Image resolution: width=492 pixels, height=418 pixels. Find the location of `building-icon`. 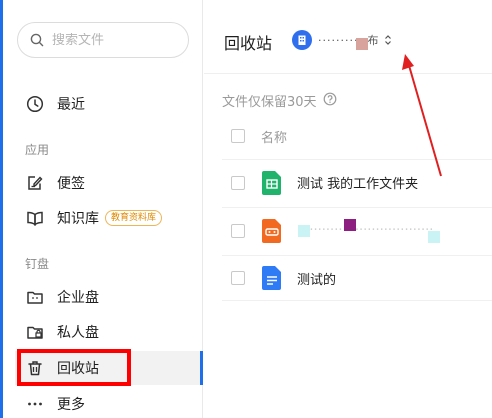

building-icon is located at coordinates (302, 40).